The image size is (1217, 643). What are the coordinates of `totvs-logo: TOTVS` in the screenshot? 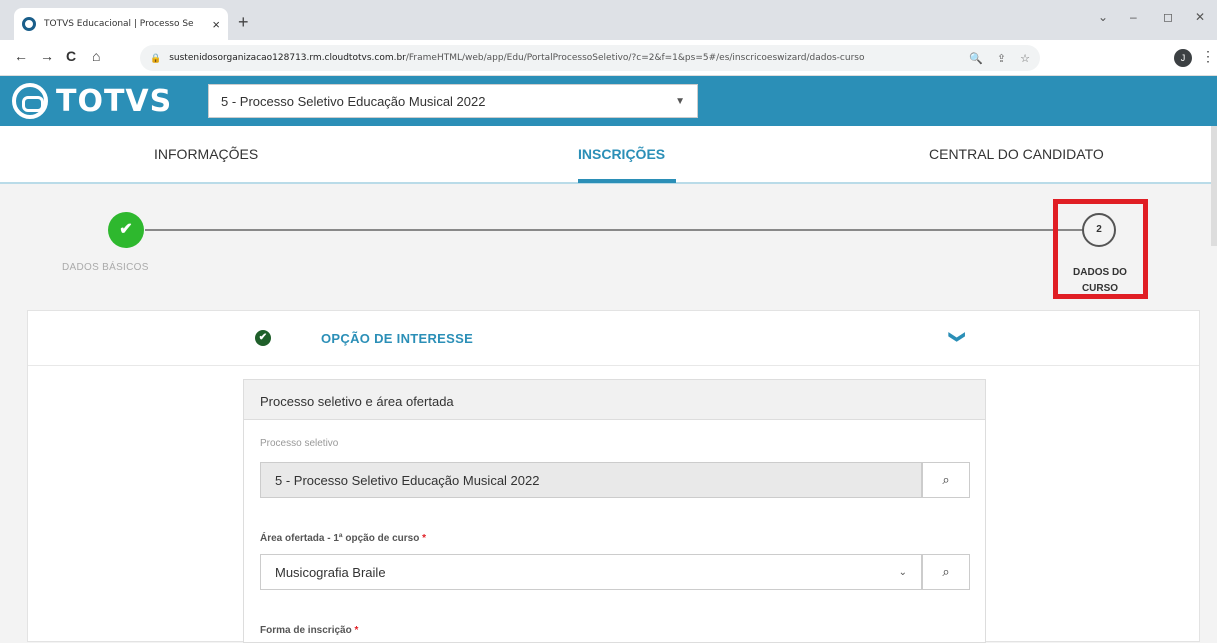 It's located at (92, 101).